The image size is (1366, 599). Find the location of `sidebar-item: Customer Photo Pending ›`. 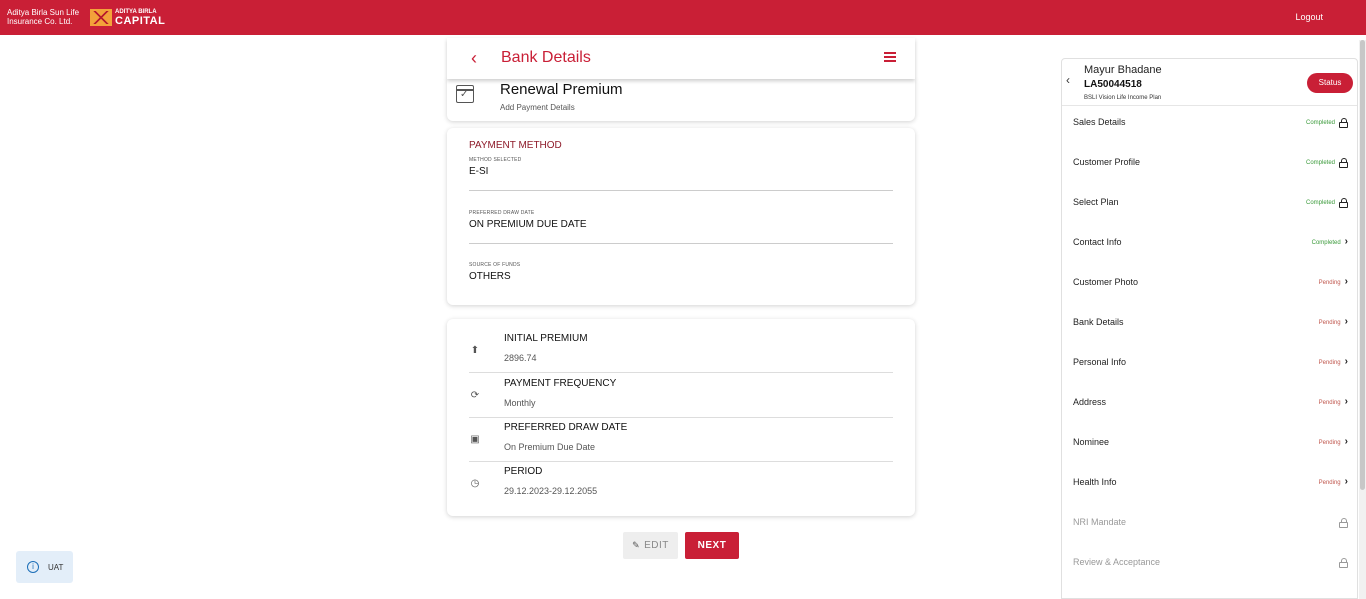

sidebar-item: Customer Photo Pending › is located at coordinates (1209, 284).